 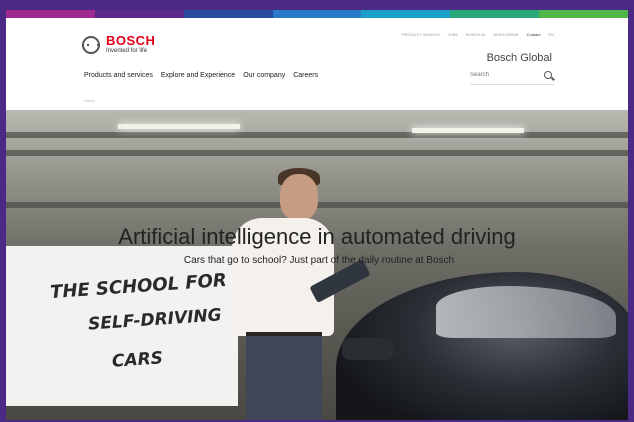 What do you see at coordinates (155, 320) in the screenshot?
I see `whiteboard-text: SELF-DRIVING` at bounding box center [155, 320].